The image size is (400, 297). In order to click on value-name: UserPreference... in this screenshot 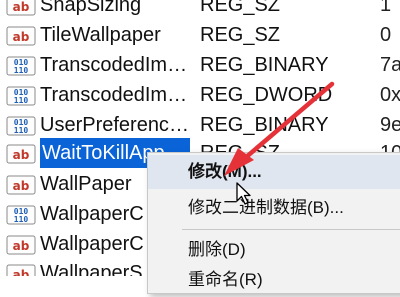, I will do `click(115, 125)`.